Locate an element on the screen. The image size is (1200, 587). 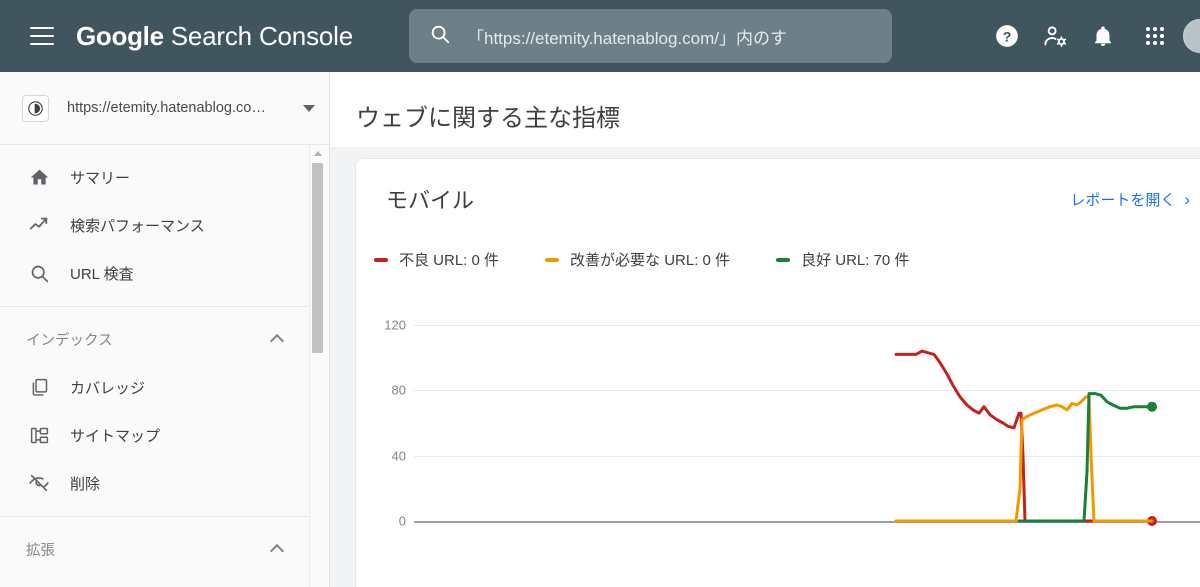
sidebar-item-label: カバレッジ is located at coordinates (108, 388).